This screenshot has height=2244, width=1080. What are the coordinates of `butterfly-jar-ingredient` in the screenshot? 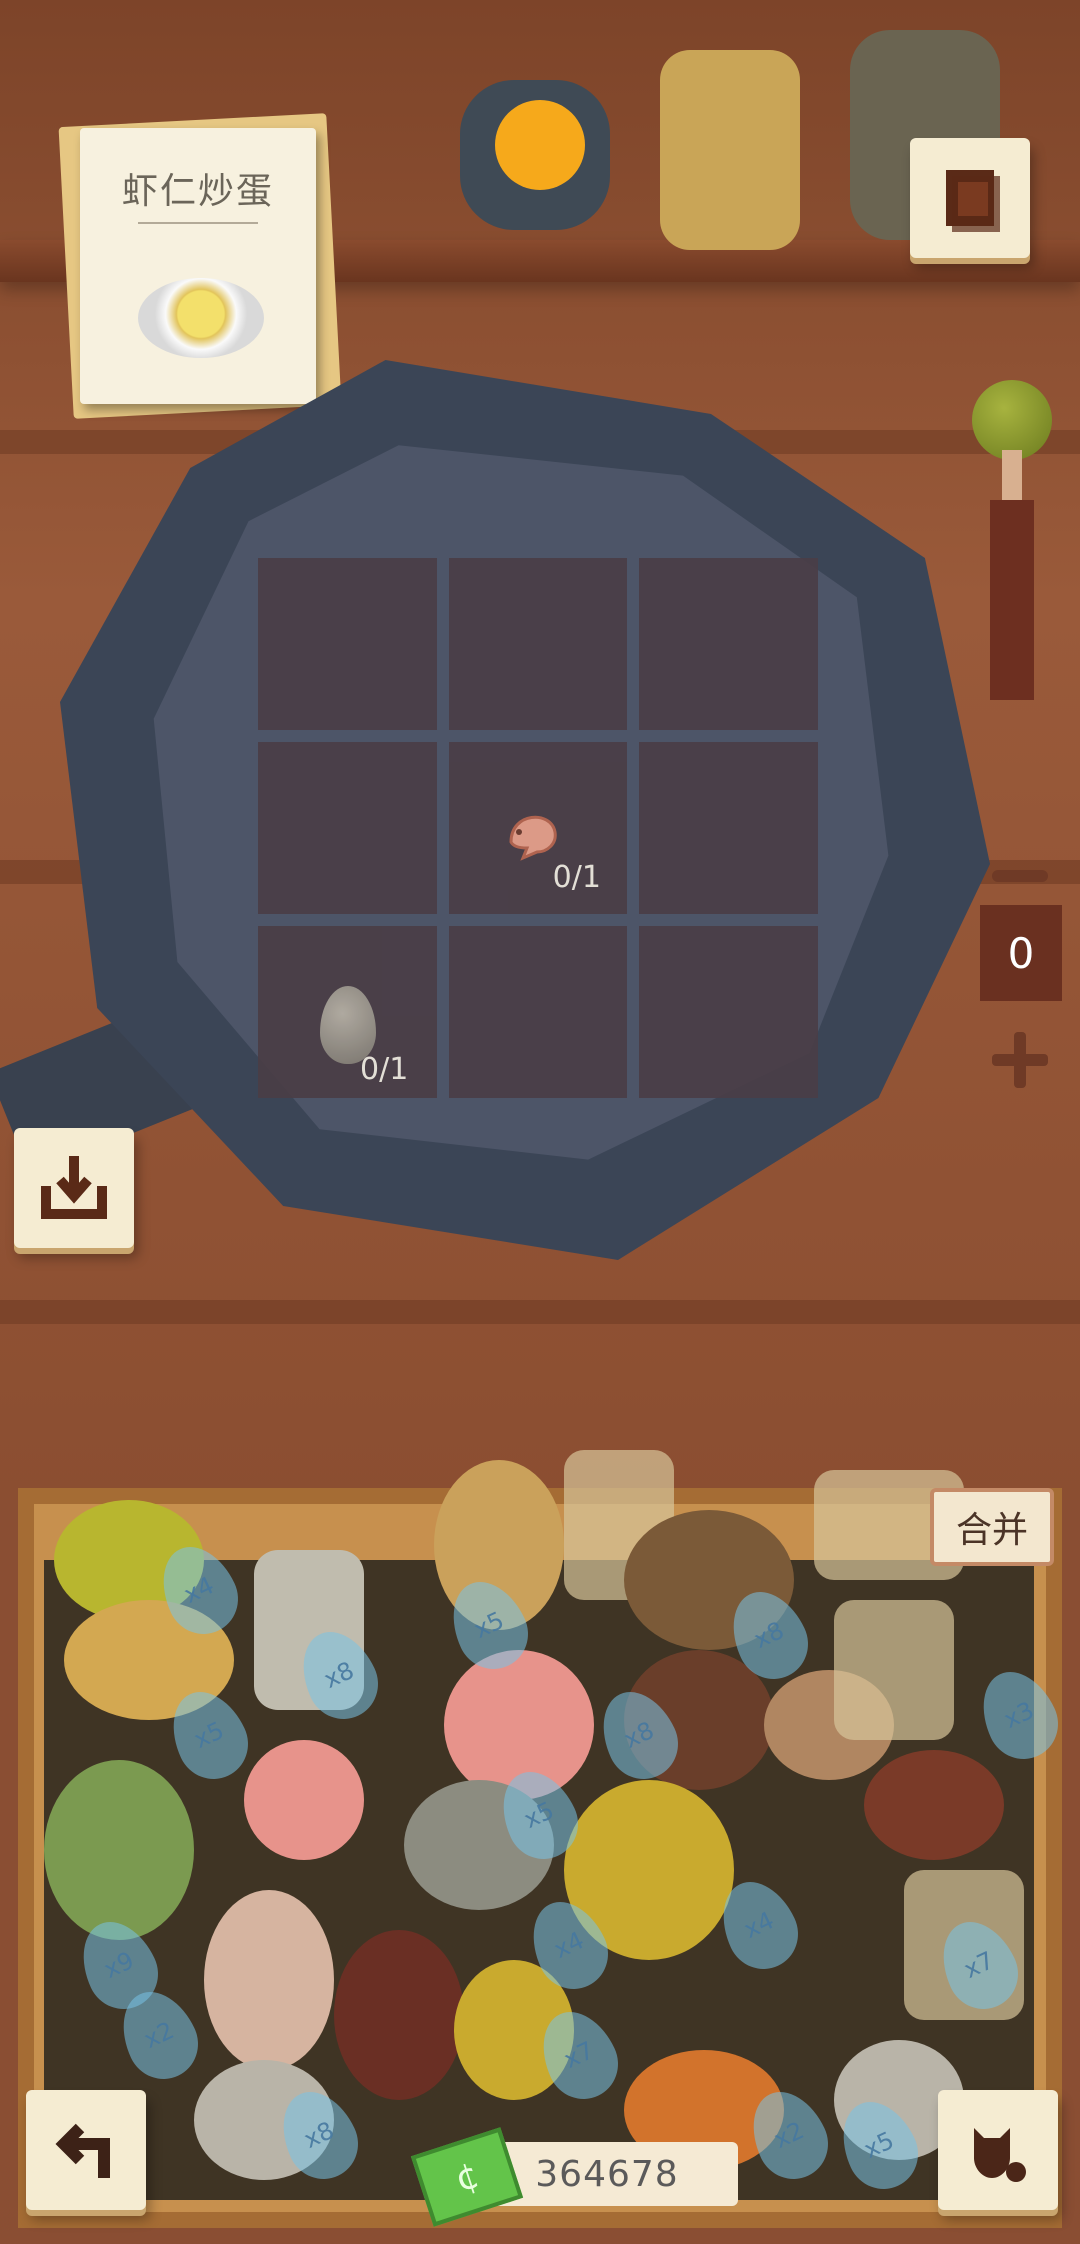 It's located at (894, 1670).